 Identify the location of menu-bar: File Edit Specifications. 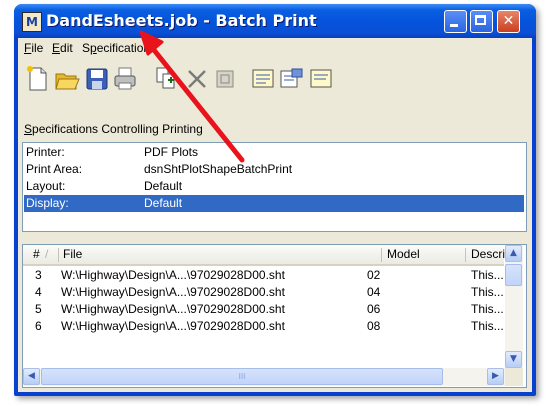
(275, 48).